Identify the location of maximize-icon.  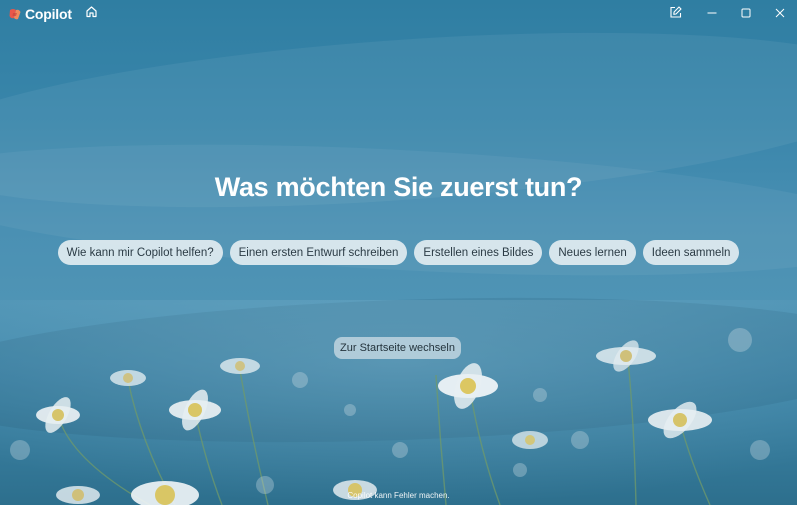
(746, 14).